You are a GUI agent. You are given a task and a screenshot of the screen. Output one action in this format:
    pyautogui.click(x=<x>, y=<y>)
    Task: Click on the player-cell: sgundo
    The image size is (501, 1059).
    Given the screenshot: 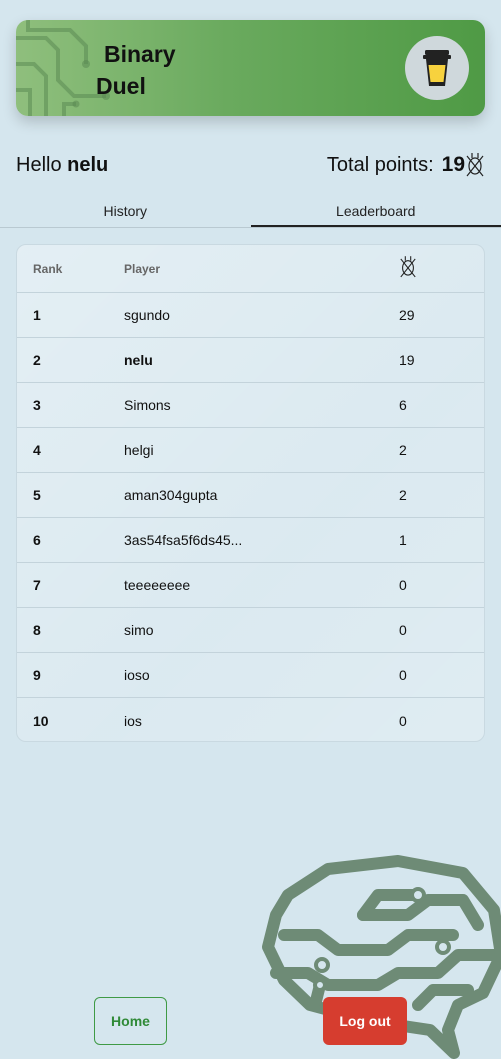 What is the action you would take?
    pyautogui.click(x=147, y=315)
    